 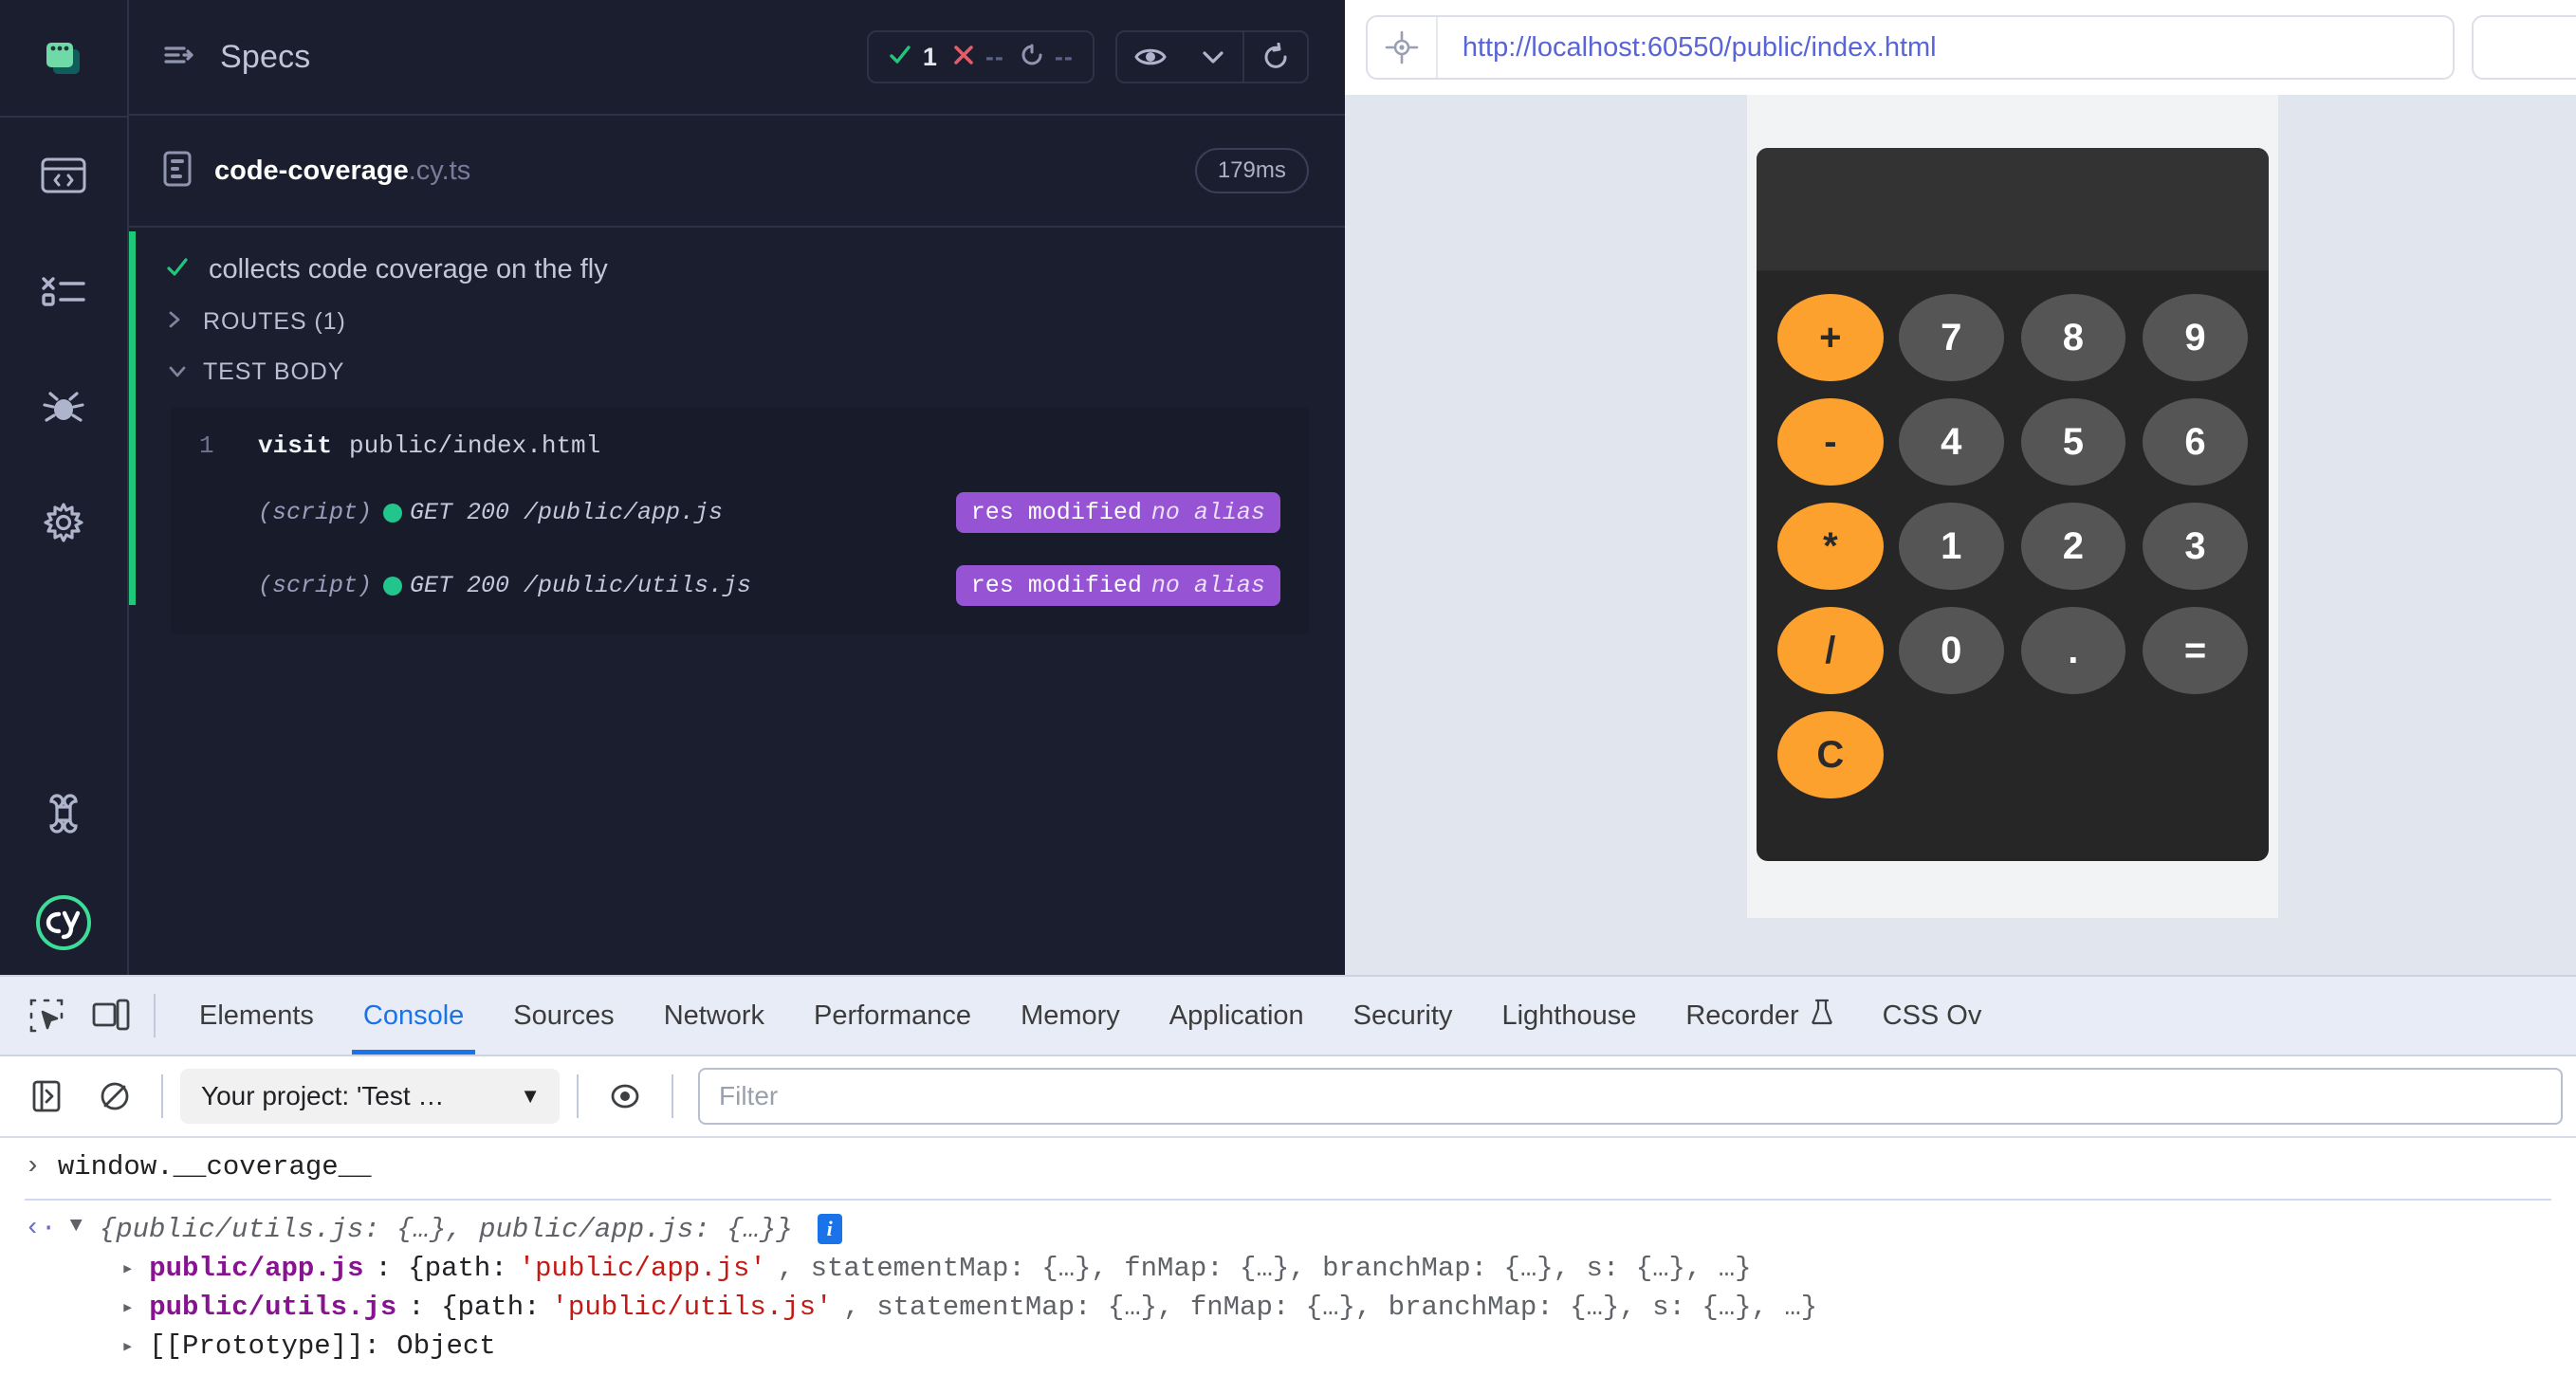 What do you see at coordinates (737, 361) in the screenshot?
I see `section-test-body: TEST BODY` at bounding box center [737, 361].